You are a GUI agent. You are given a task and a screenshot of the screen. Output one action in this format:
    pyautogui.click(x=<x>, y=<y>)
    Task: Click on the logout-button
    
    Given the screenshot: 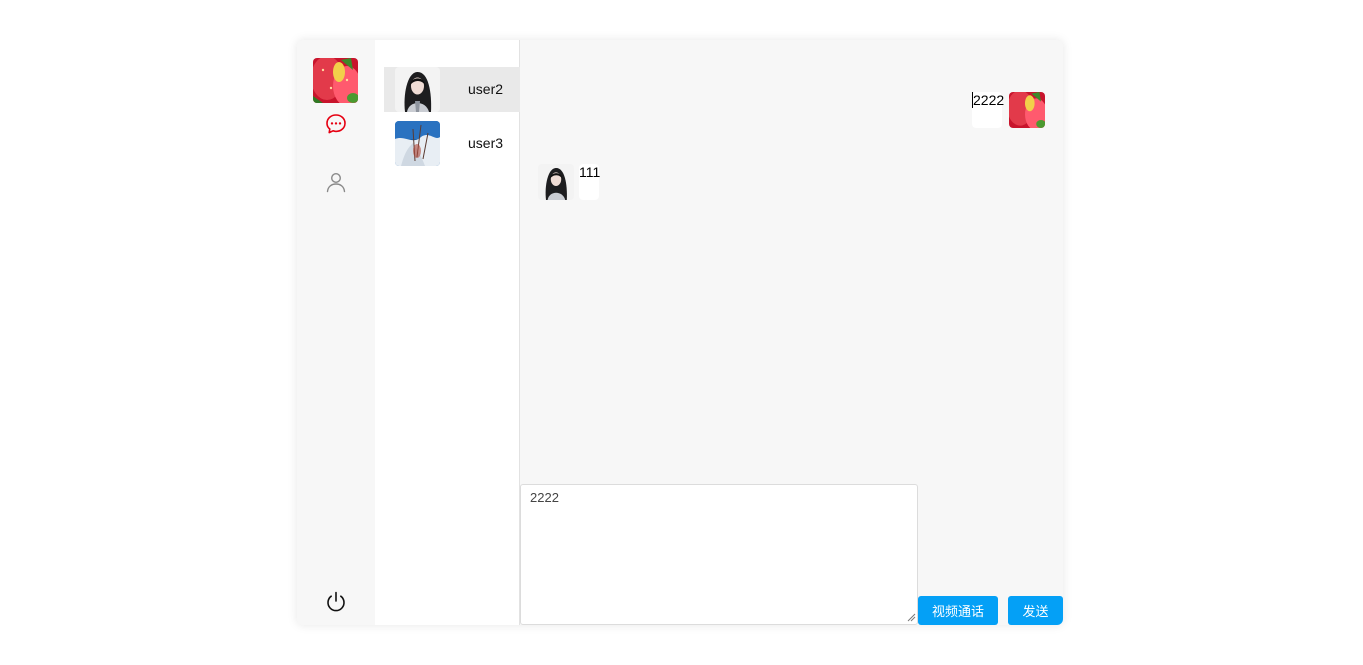 What is the action you would take?
    pyautogui.click(x=336, y=602)
    